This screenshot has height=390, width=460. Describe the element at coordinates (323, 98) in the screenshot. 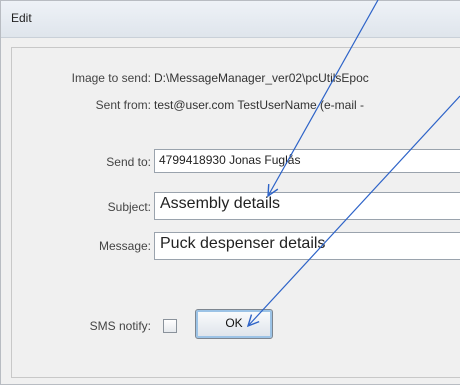

I see `arrow-to-subject` at that location.